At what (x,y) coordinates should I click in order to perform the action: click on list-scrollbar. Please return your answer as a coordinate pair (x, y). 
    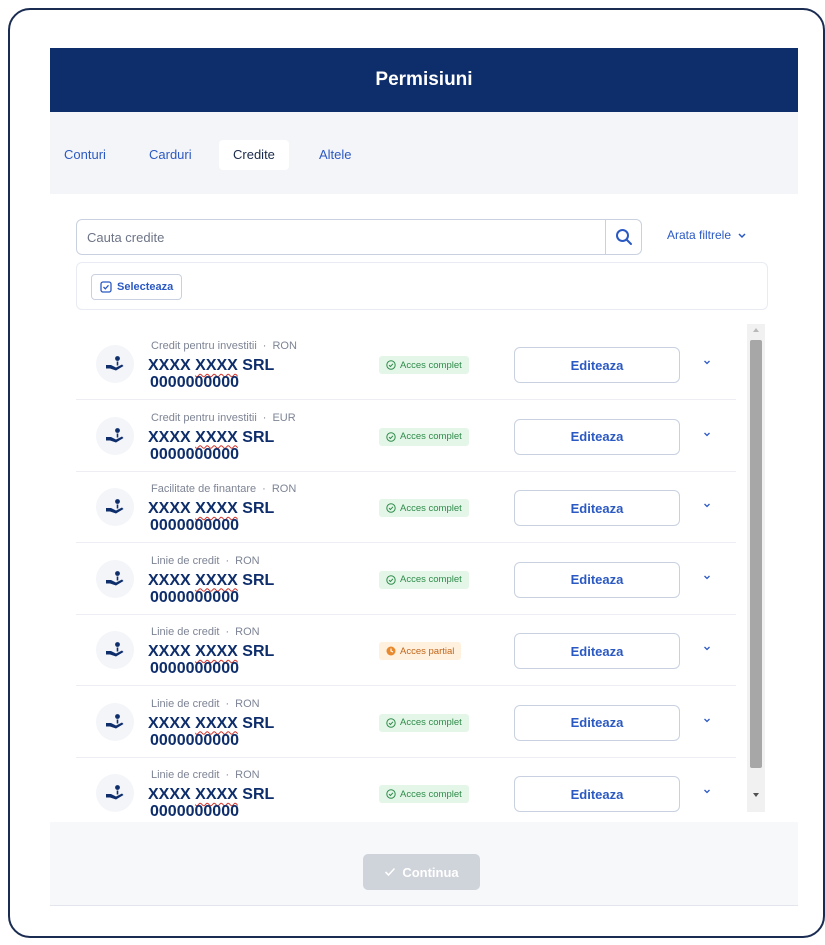
    Looking at the image, I should click on (756, 568).